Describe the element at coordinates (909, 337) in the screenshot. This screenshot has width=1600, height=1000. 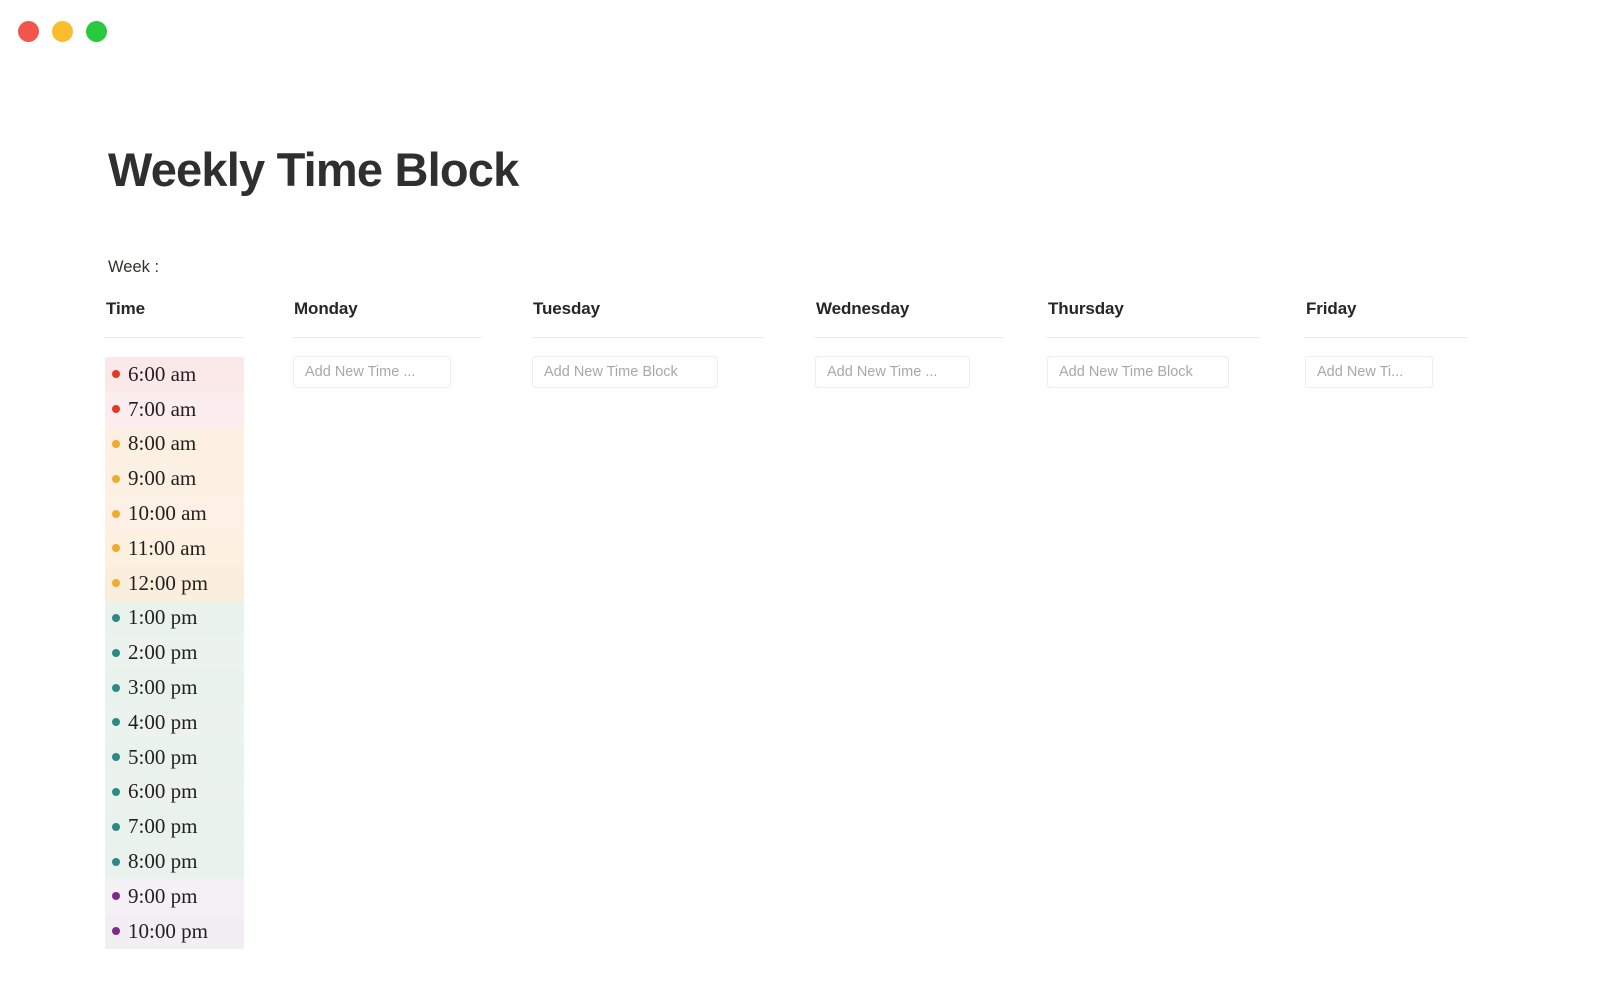
I see `column-divider-wednesday` at that location.